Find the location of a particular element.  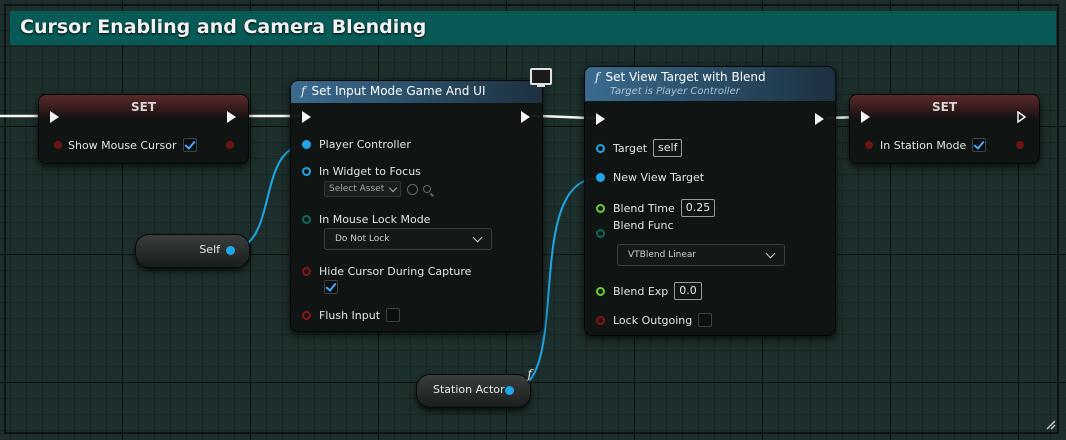

show-mouse-cursor-row: Show Mouse Cursor is located at coordinates (132, 145).